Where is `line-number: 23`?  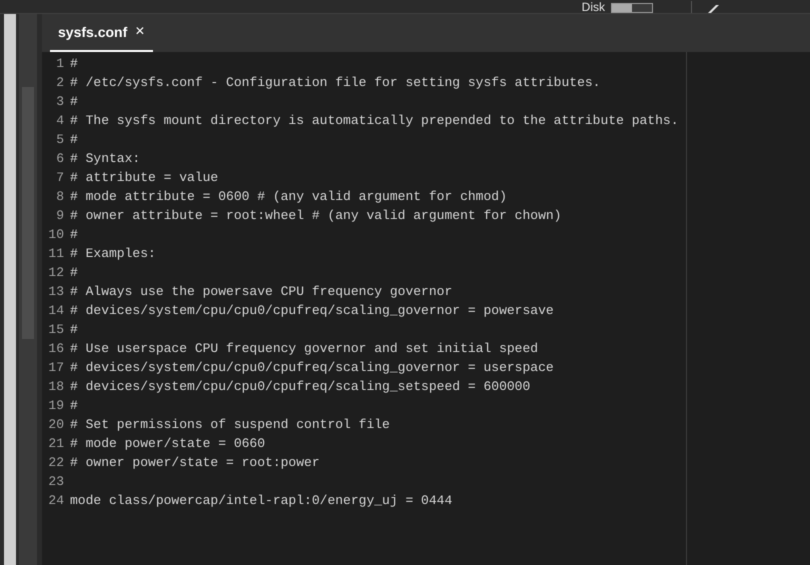
line-number: 23 is located at coordinates (55, 481).